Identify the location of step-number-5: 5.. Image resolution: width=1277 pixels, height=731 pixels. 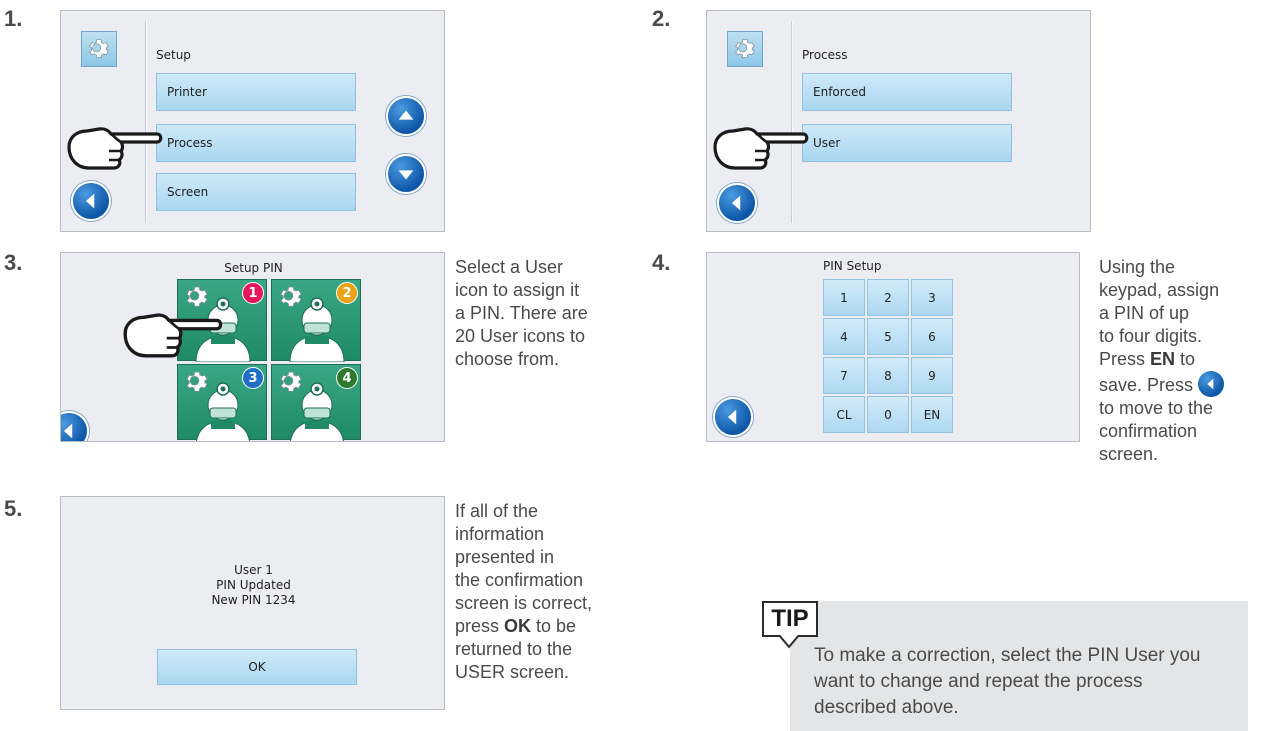
(13, 508).